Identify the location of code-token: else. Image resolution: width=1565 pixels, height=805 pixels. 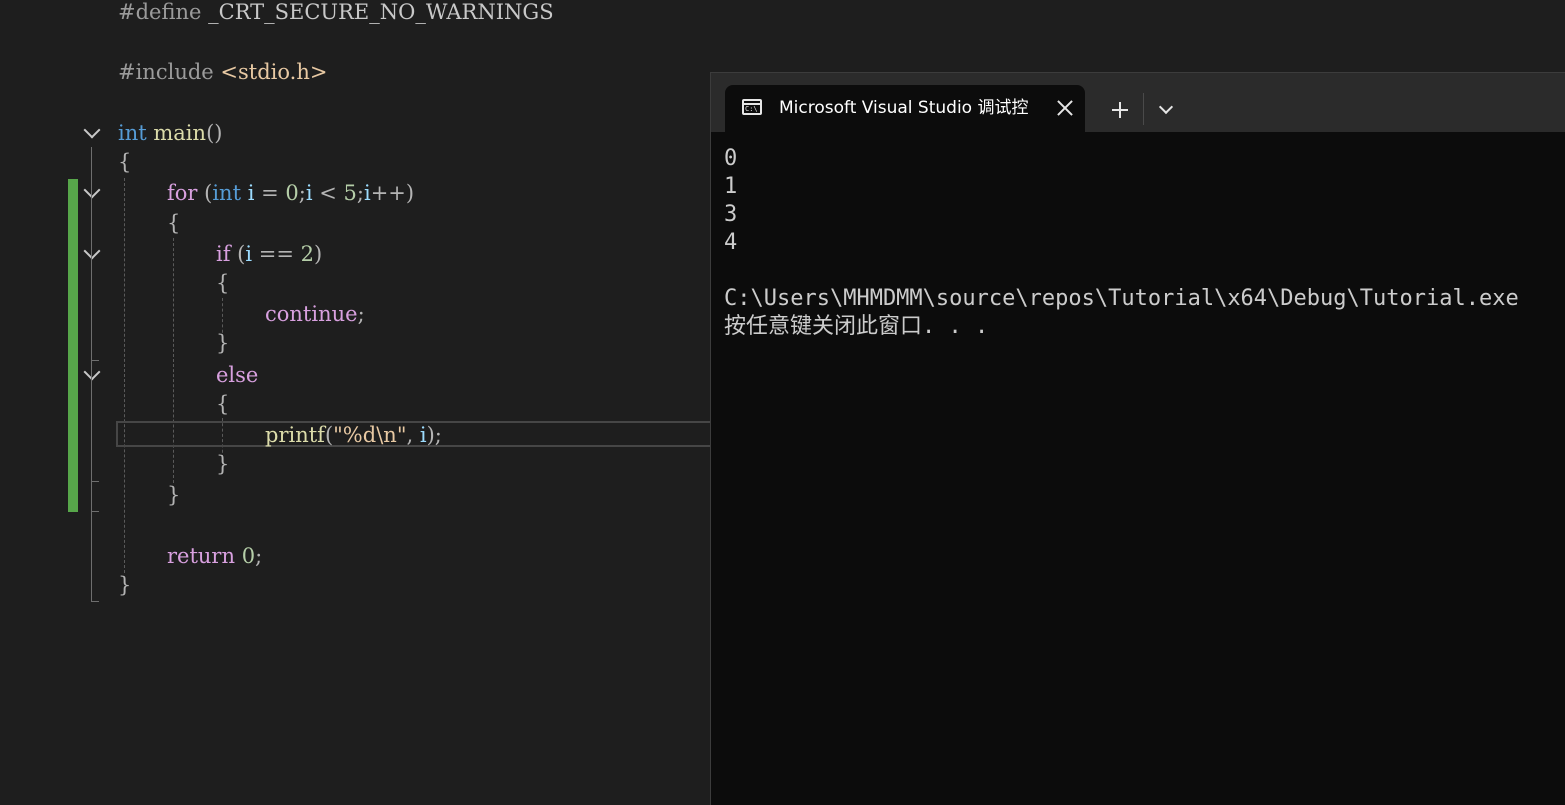
(237, 375).